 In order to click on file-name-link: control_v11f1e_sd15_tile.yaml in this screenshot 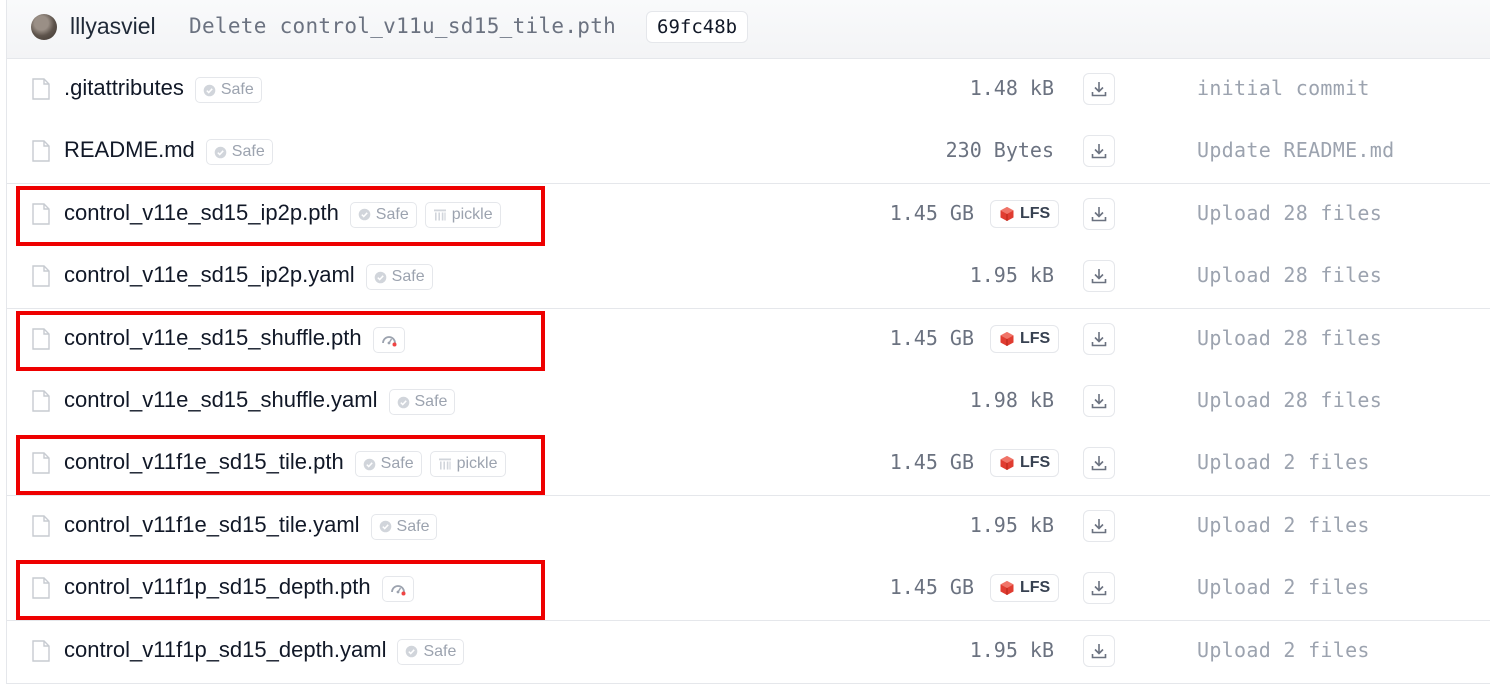, I will do `click(212, 525)`.